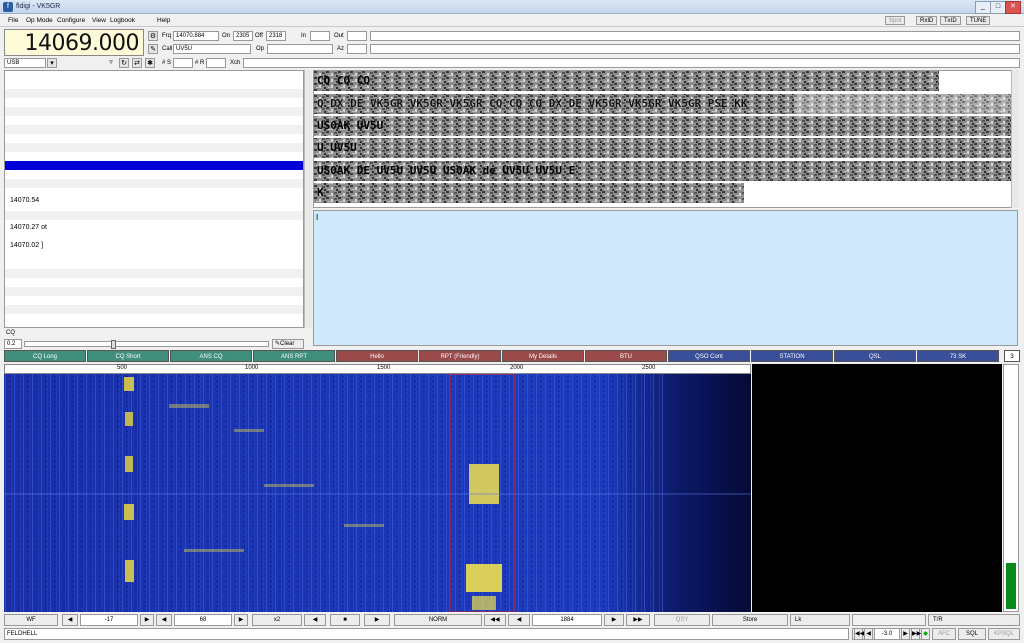  Describe the element at coordinates (357, 49) in the screenshot. I see `azimuth-field` at that location.